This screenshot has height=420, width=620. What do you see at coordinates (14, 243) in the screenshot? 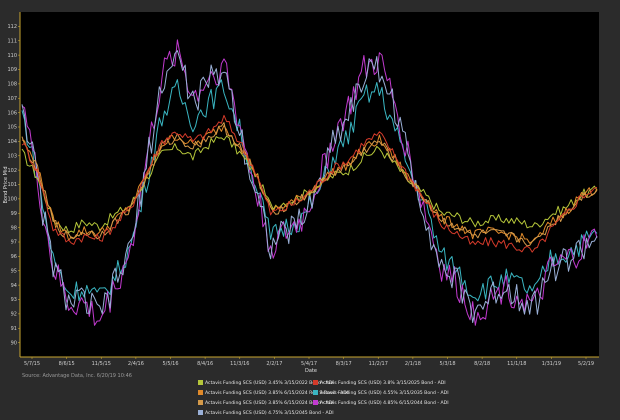
I see `y-tick-label: 97` at bounding box center [14, 243].